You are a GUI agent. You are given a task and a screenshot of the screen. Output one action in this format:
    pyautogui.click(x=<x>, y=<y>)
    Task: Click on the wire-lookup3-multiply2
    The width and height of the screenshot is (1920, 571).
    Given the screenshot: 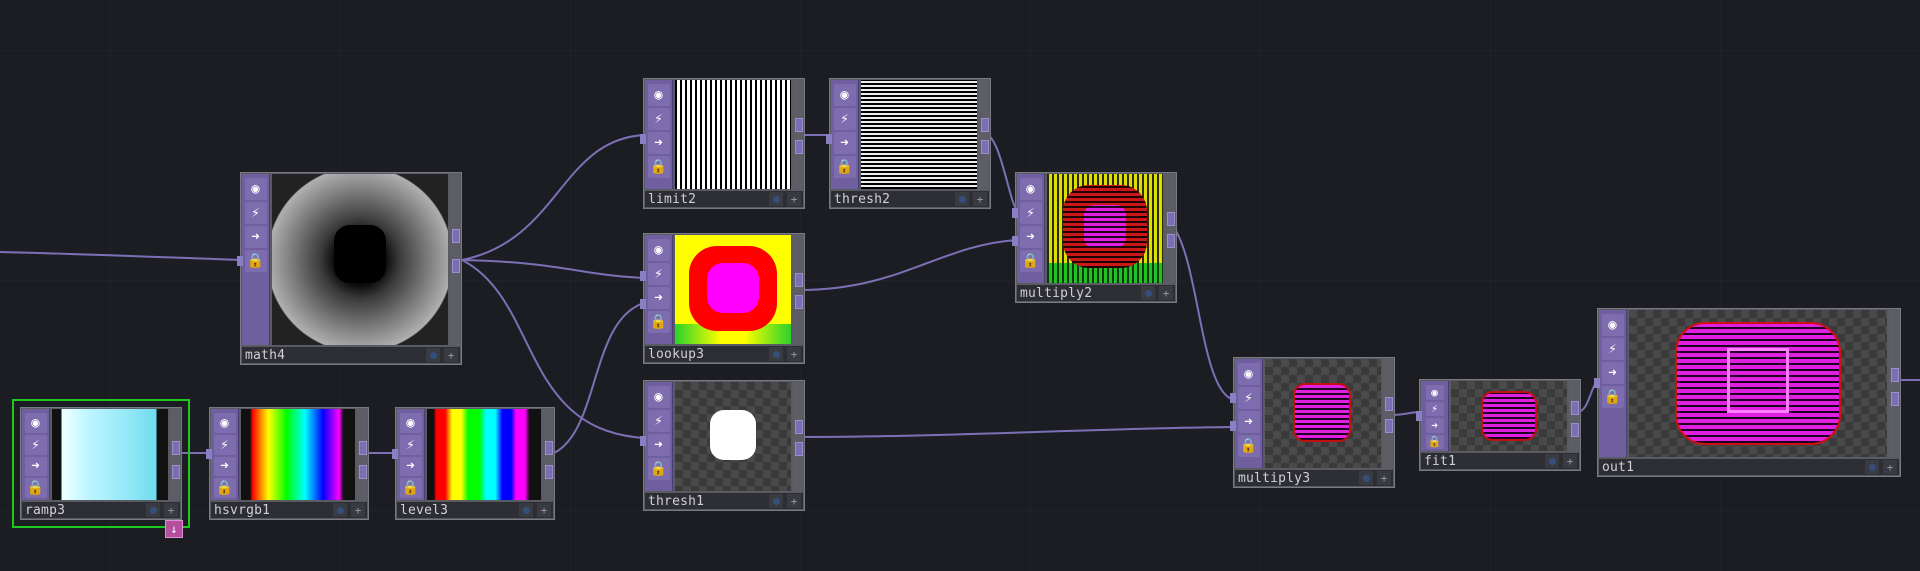 What is the action you would take?
    pyautogui.click(x=908, y=265)
    